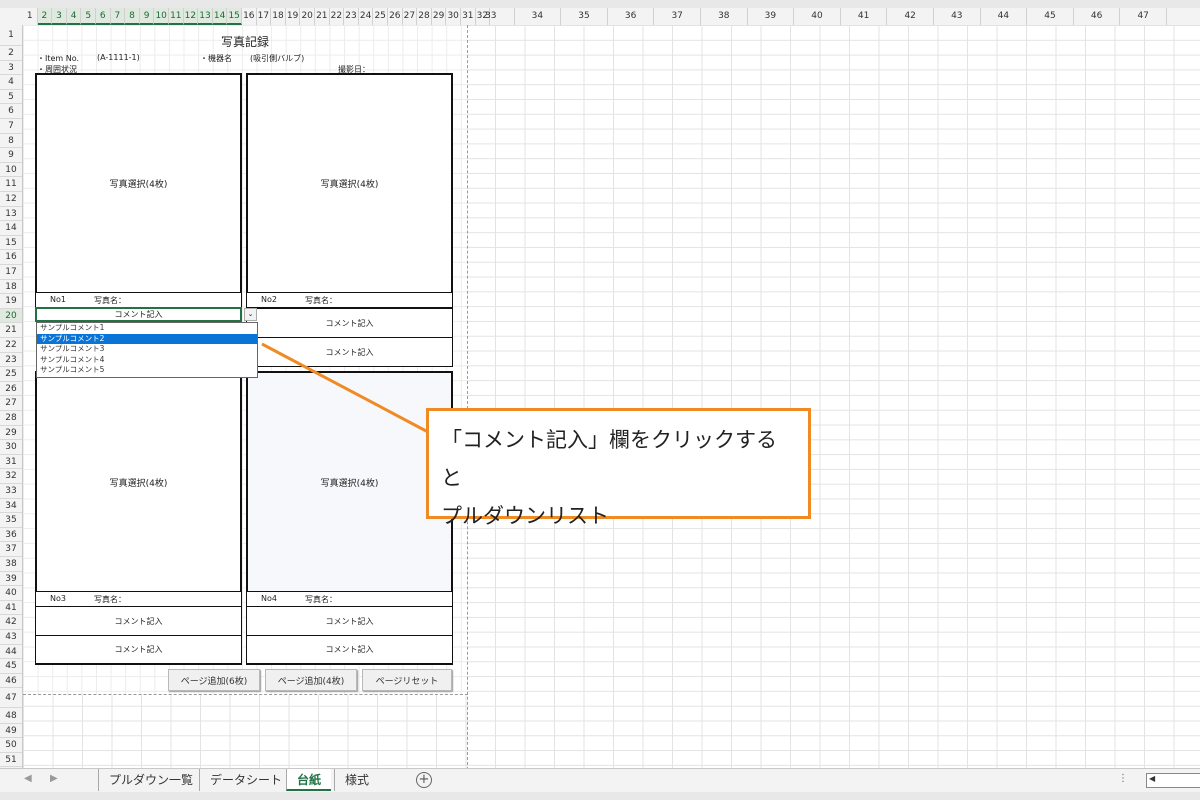  Describe the element at coordinates (11, 301) in the screenshot. I see `row-header-cell: 19` at that location.